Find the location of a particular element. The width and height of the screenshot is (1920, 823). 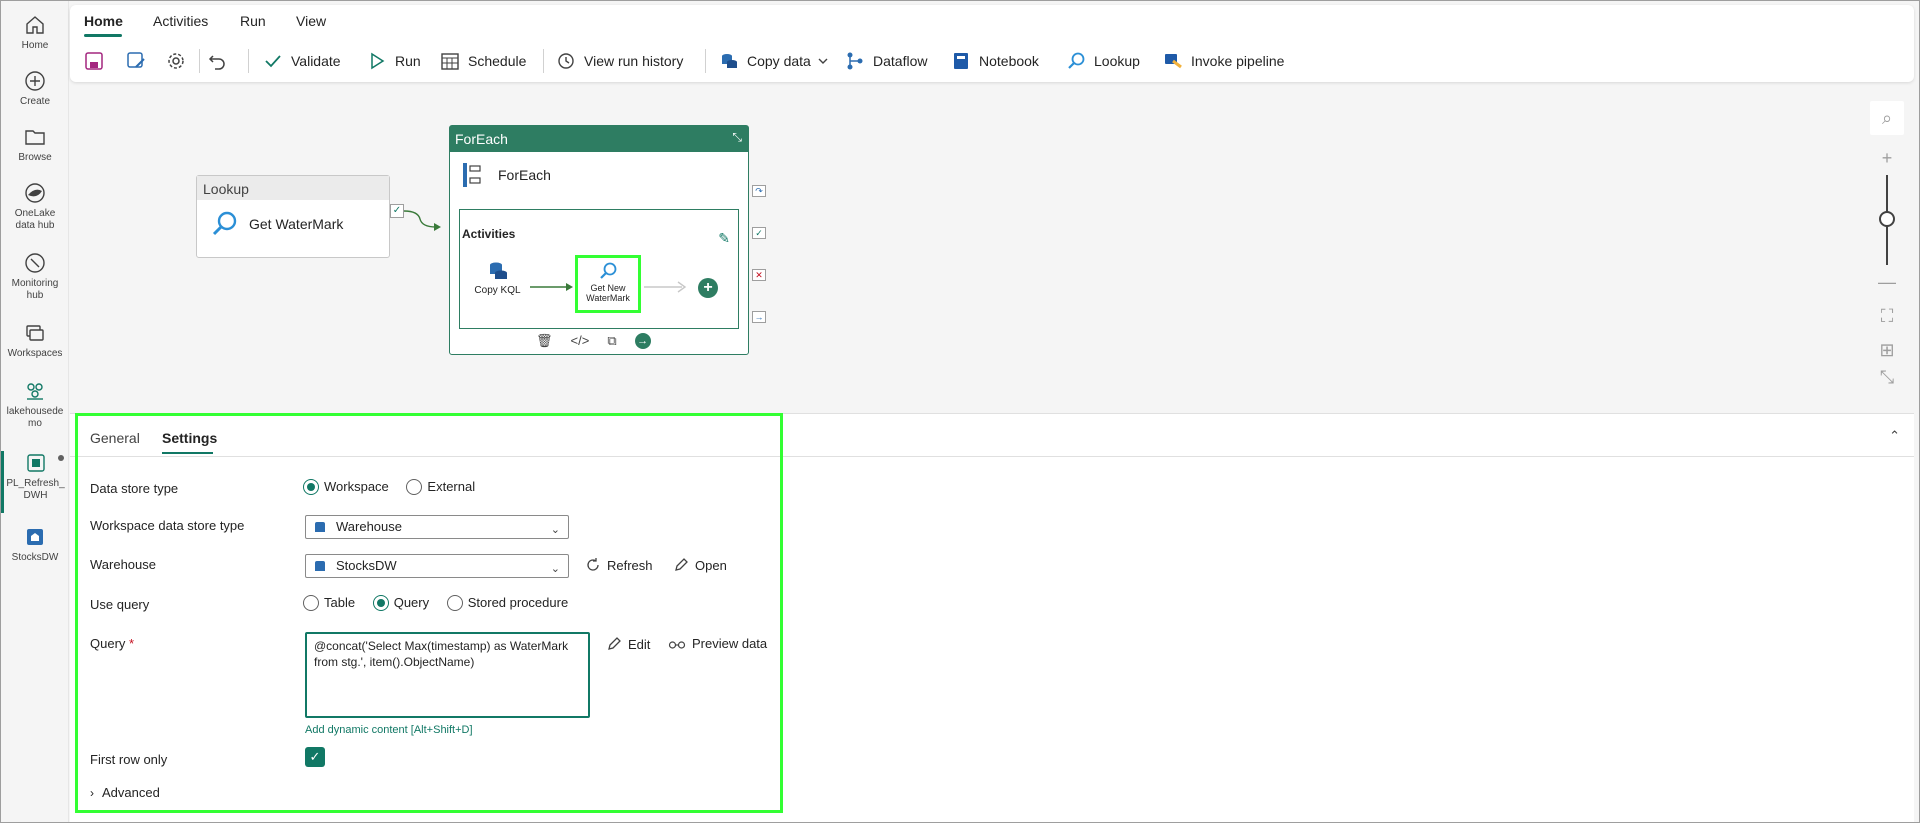

add-activity-icon: + is located at coordinates (708, 288).